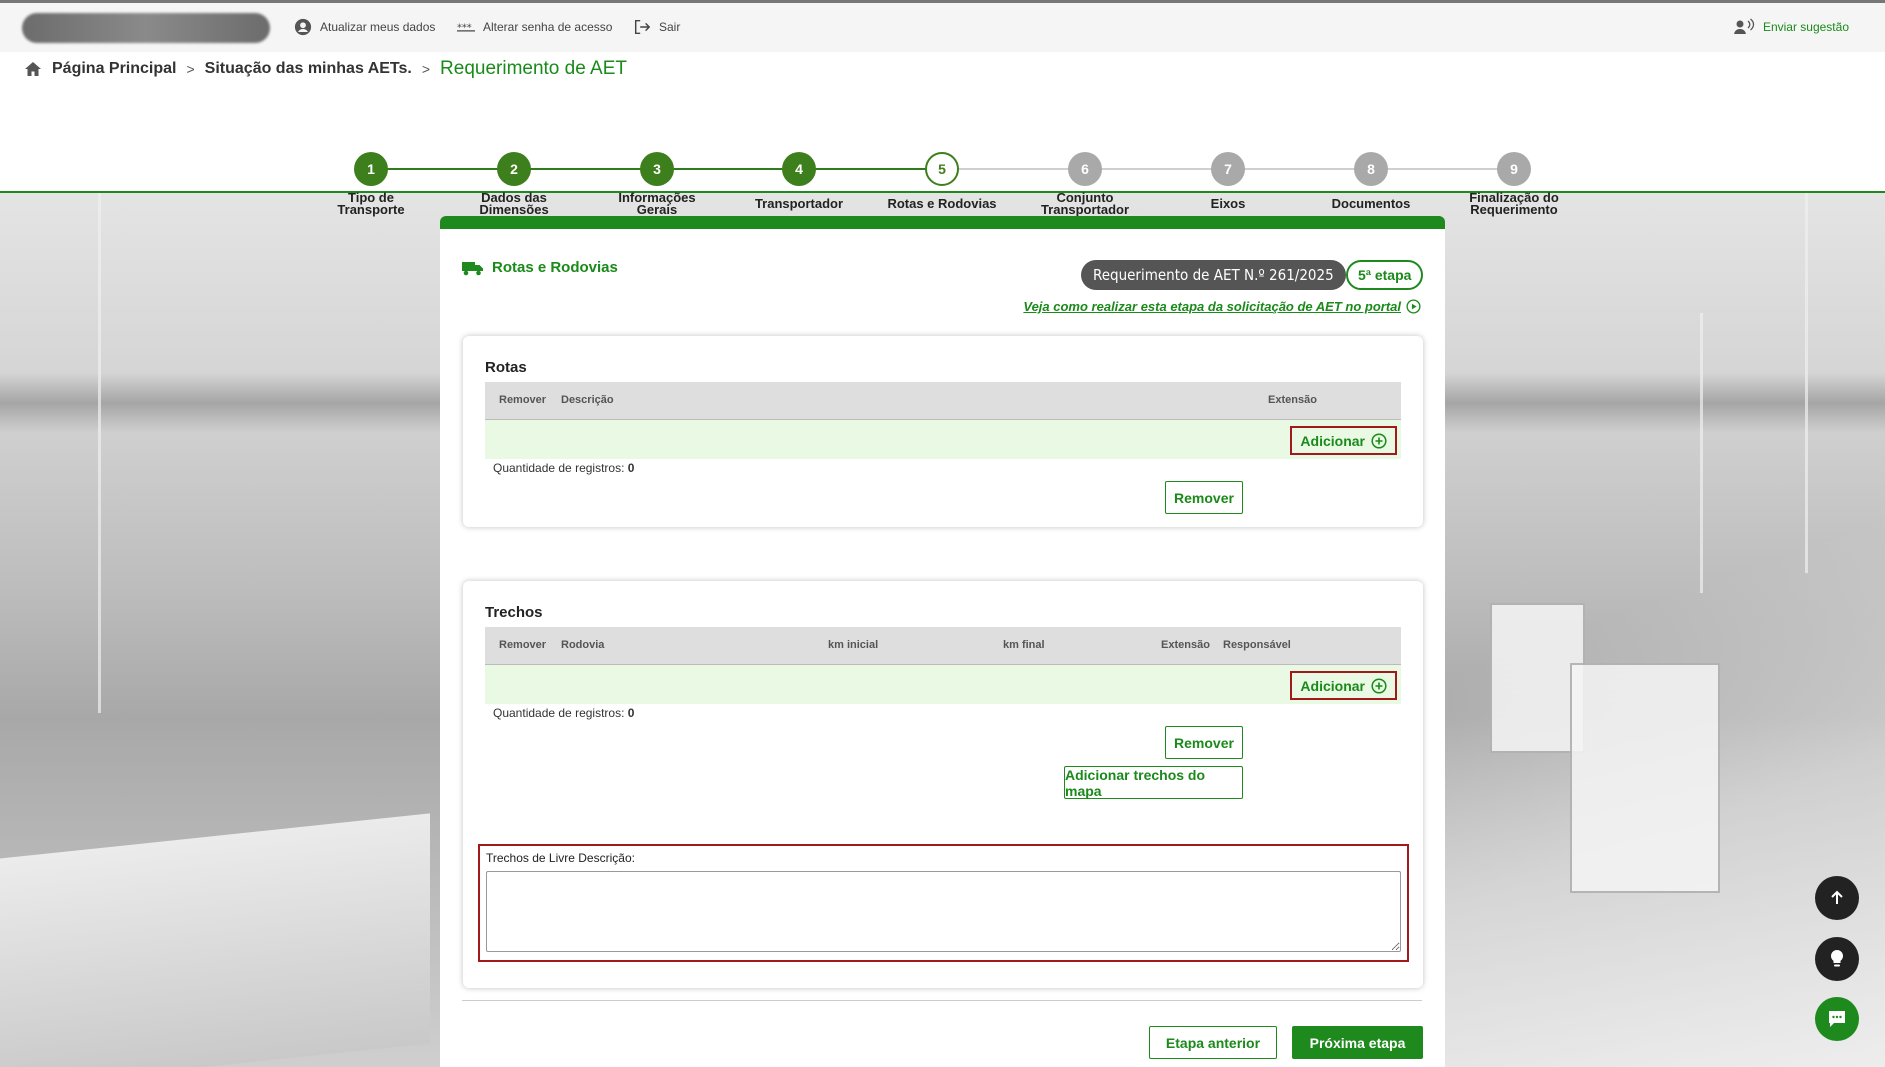  I want to click on step-number: 2, so click(514, 169).